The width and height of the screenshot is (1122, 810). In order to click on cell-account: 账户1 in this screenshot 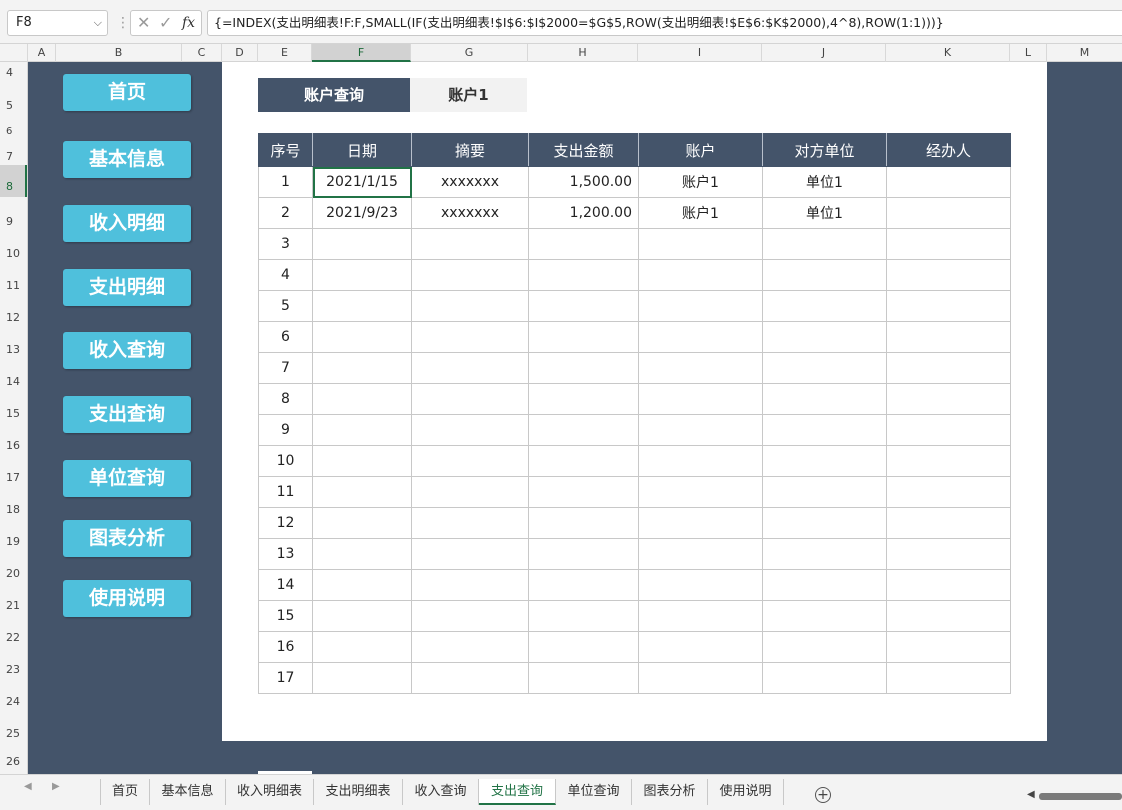, I will do `click(700, 213)`.